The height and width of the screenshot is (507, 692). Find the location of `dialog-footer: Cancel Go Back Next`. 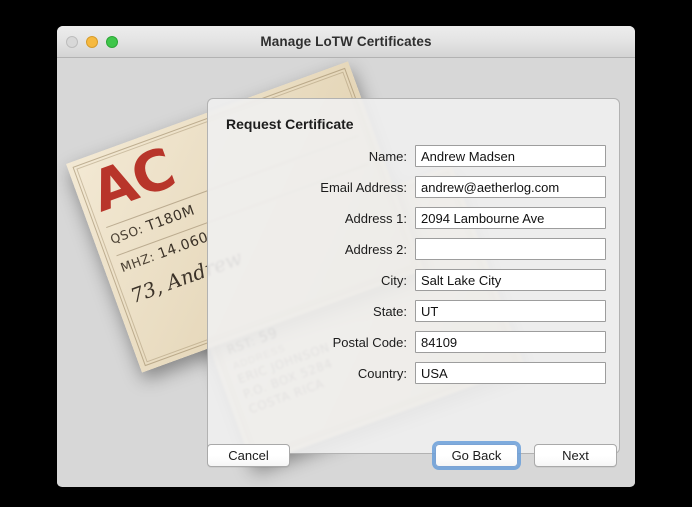

dialog-footer: Cancel Go Back Next is located at coordinates (346, 455).